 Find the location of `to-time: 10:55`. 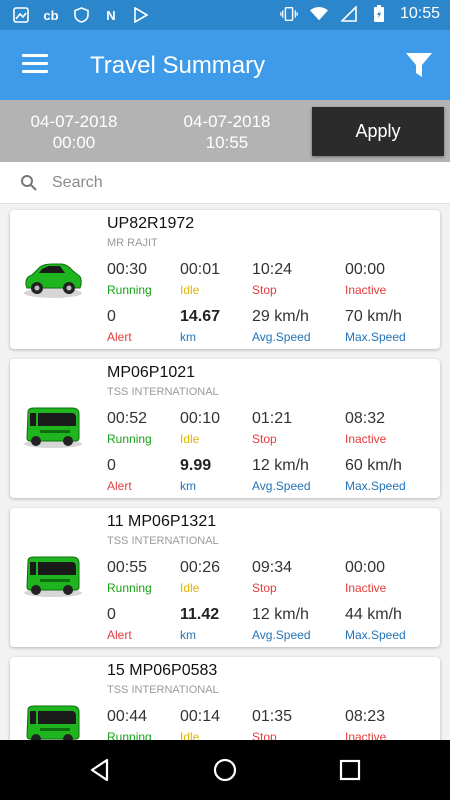

to-time: 10:55 is located at coordinates (227, 142).